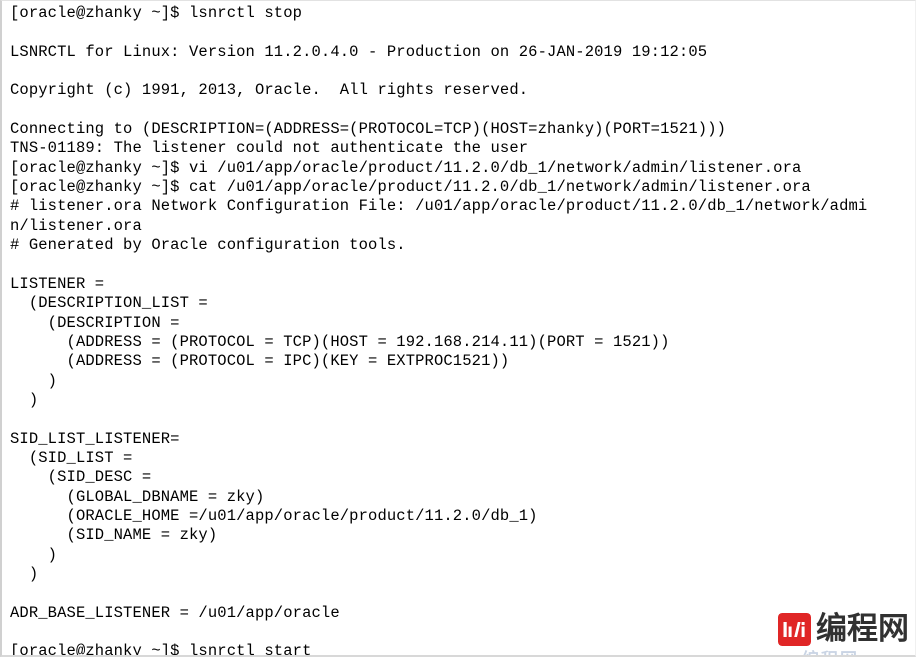 This screenshot has width=916, height=657. I want to click on terminal-line: (DESCRIPTION =, so click(95, 322).